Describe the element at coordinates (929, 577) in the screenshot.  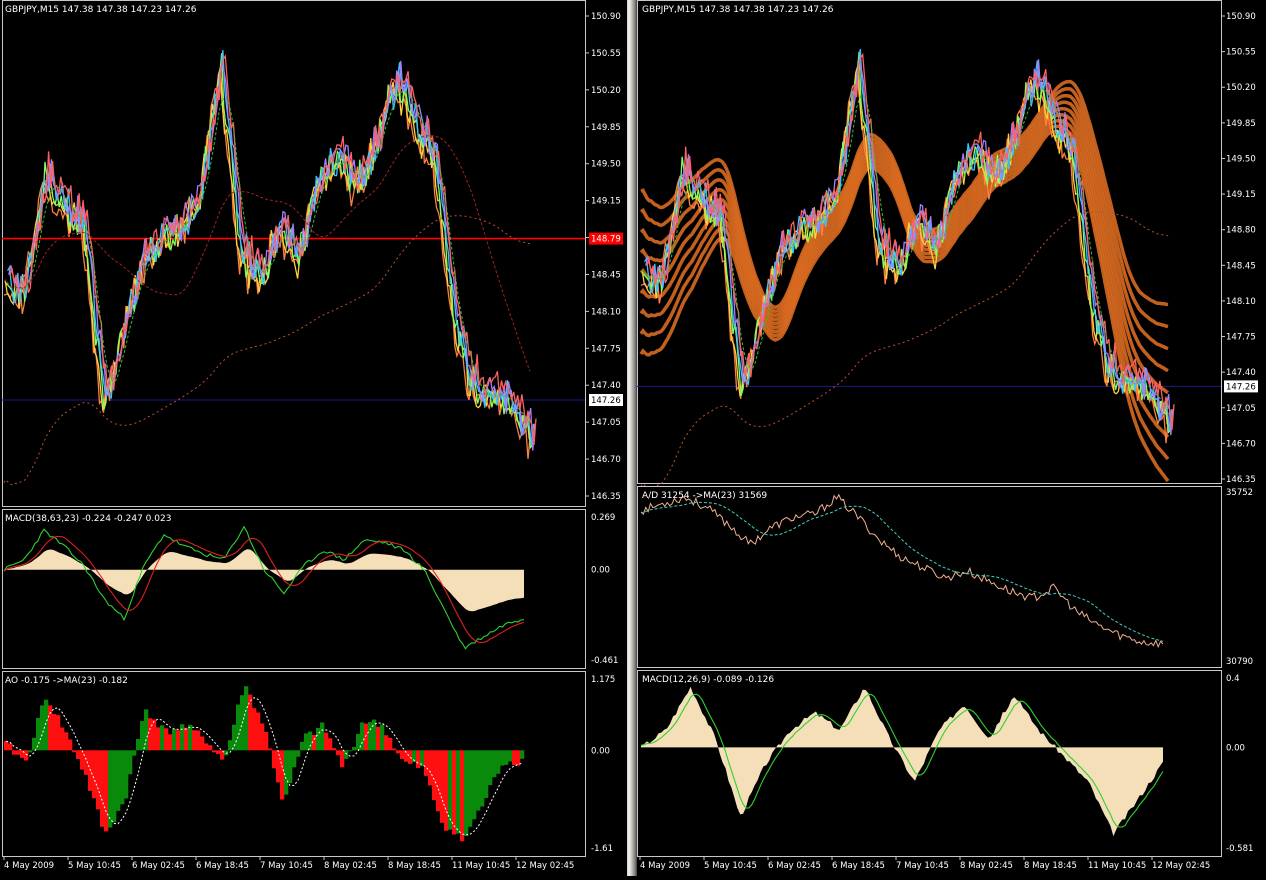
I see `right-ad-pane` at that location.